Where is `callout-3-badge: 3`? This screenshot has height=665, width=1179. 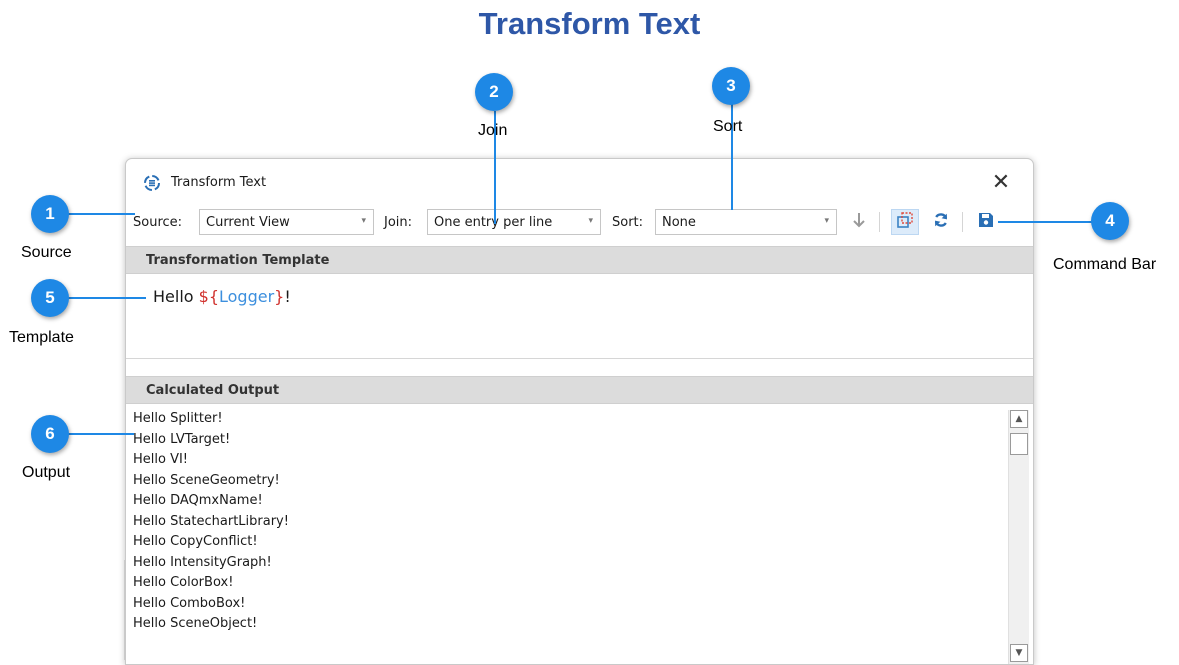
callout-3-badge: 3 is located at coordinates (731, 86).